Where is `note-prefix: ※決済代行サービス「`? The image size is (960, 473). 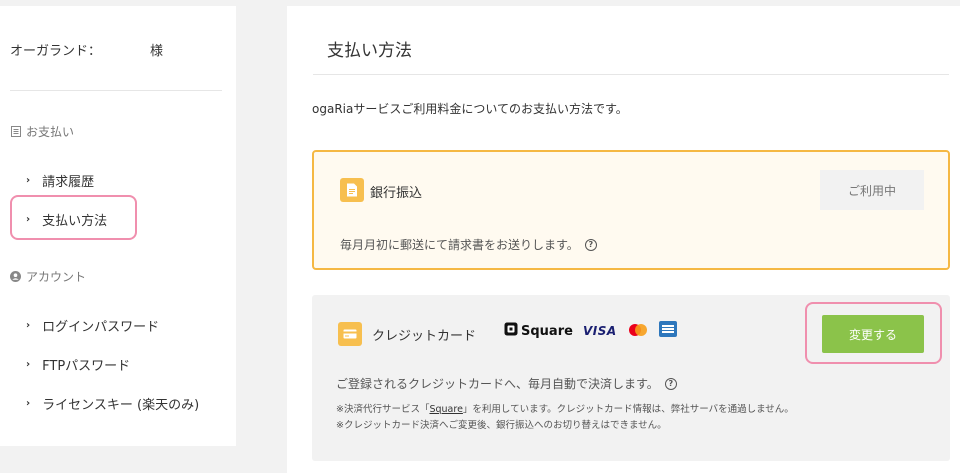 note-prefix: ※決済代行サービス「 is located at coordinates (383, 409).